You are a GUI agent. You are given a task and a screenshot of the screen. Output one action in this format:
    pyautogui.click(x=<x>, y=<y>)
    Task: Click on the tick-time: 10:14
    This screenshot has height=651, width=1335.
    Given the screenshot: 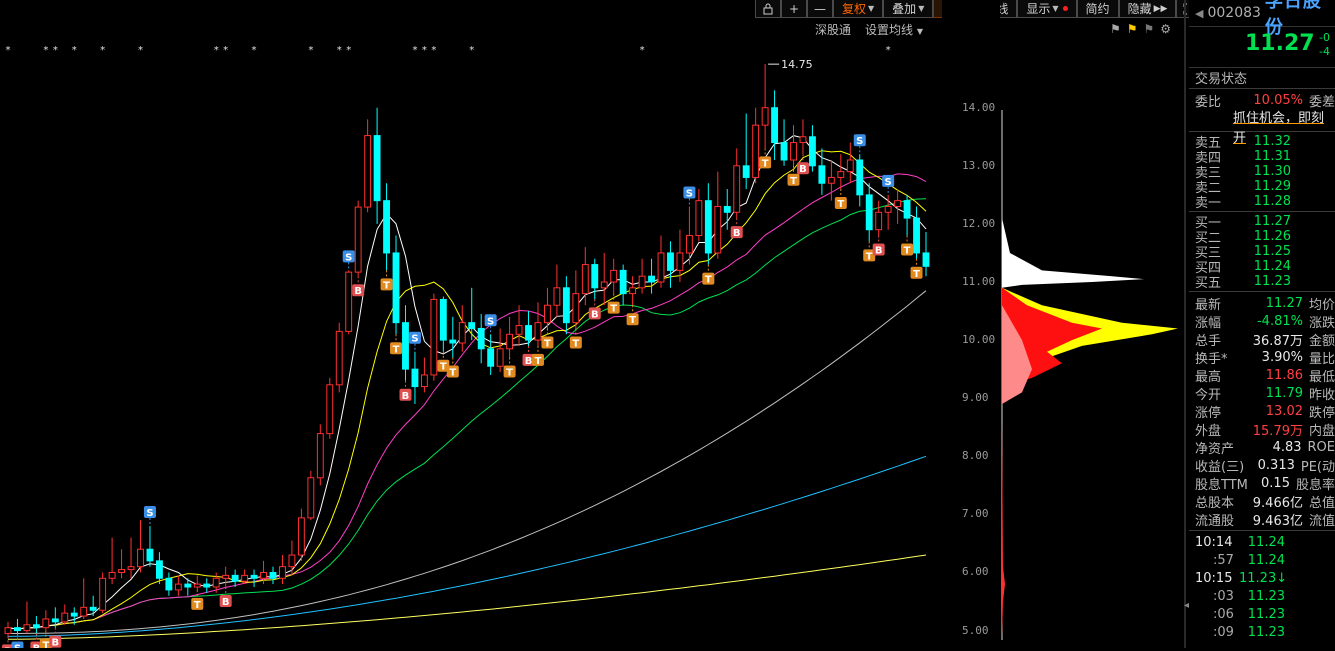 What is the action you would take?
    pyautogui.click(x=1214, y=542)
    